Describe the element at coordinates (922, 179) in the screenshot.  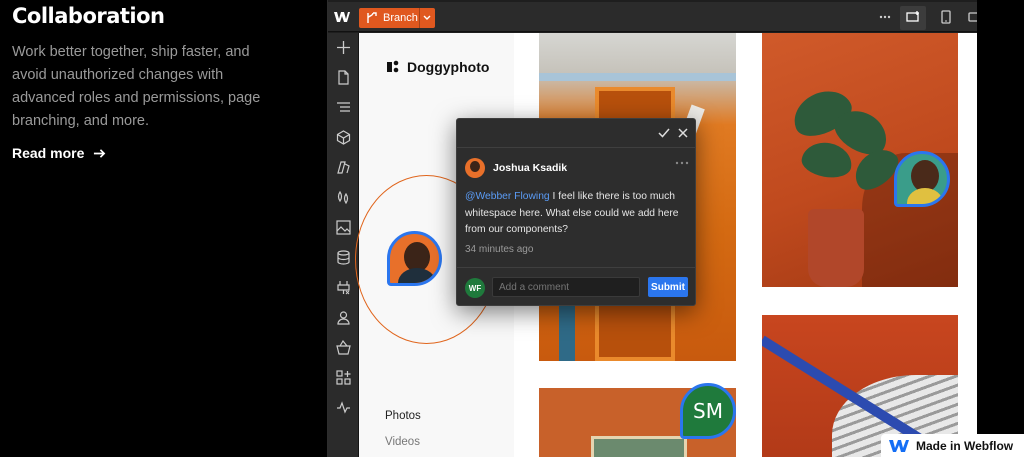
I see `collaborator-avatar-right` at that location.